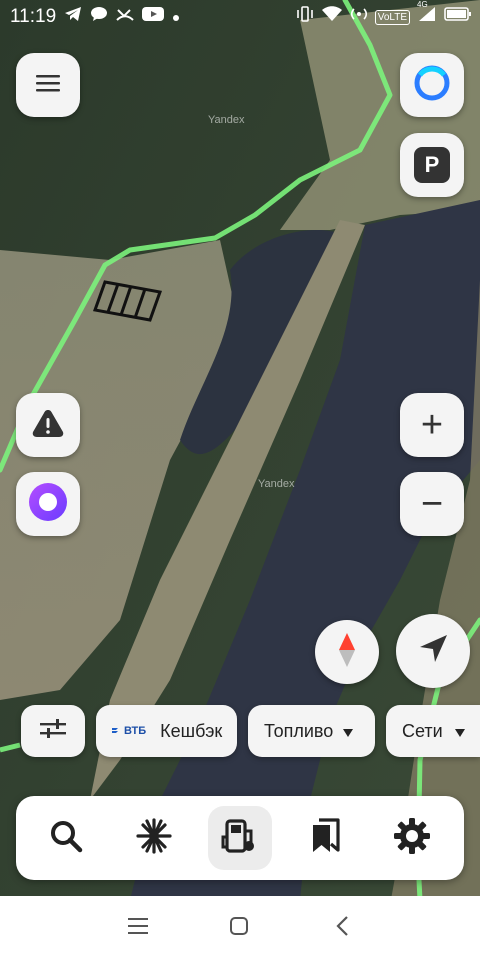  I want to click on discover-button, so click(154, 838).